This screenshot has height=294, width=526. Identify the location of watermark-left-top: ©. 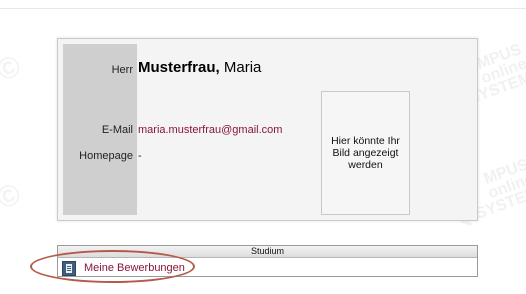
(12, 68).